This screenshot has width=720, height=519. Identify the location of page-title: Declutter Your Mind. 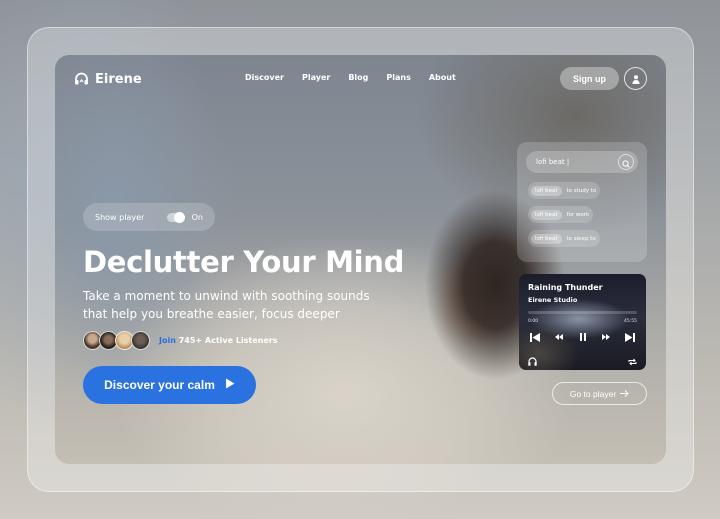
(244, 262).